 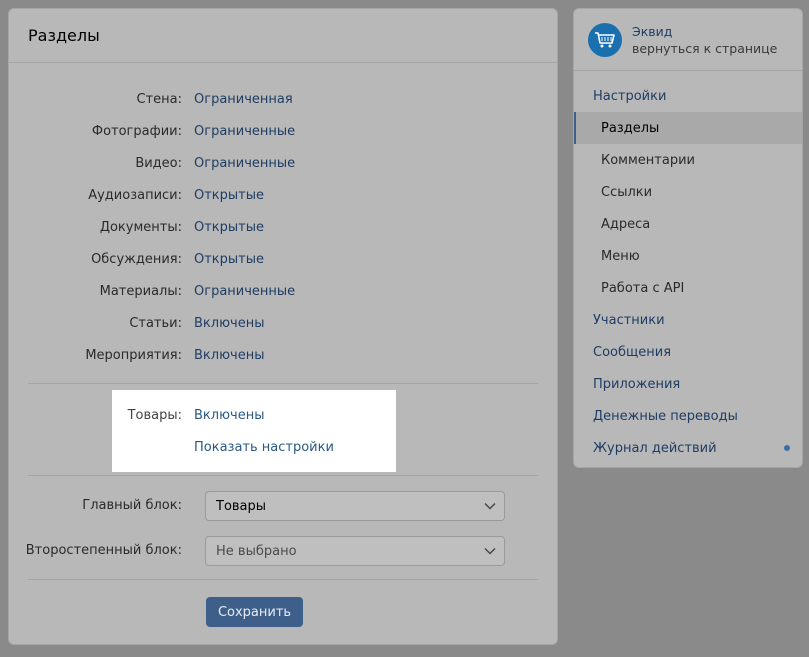 I want to click on show-settings-link: Показать настройки, so click(x=264, y=447).